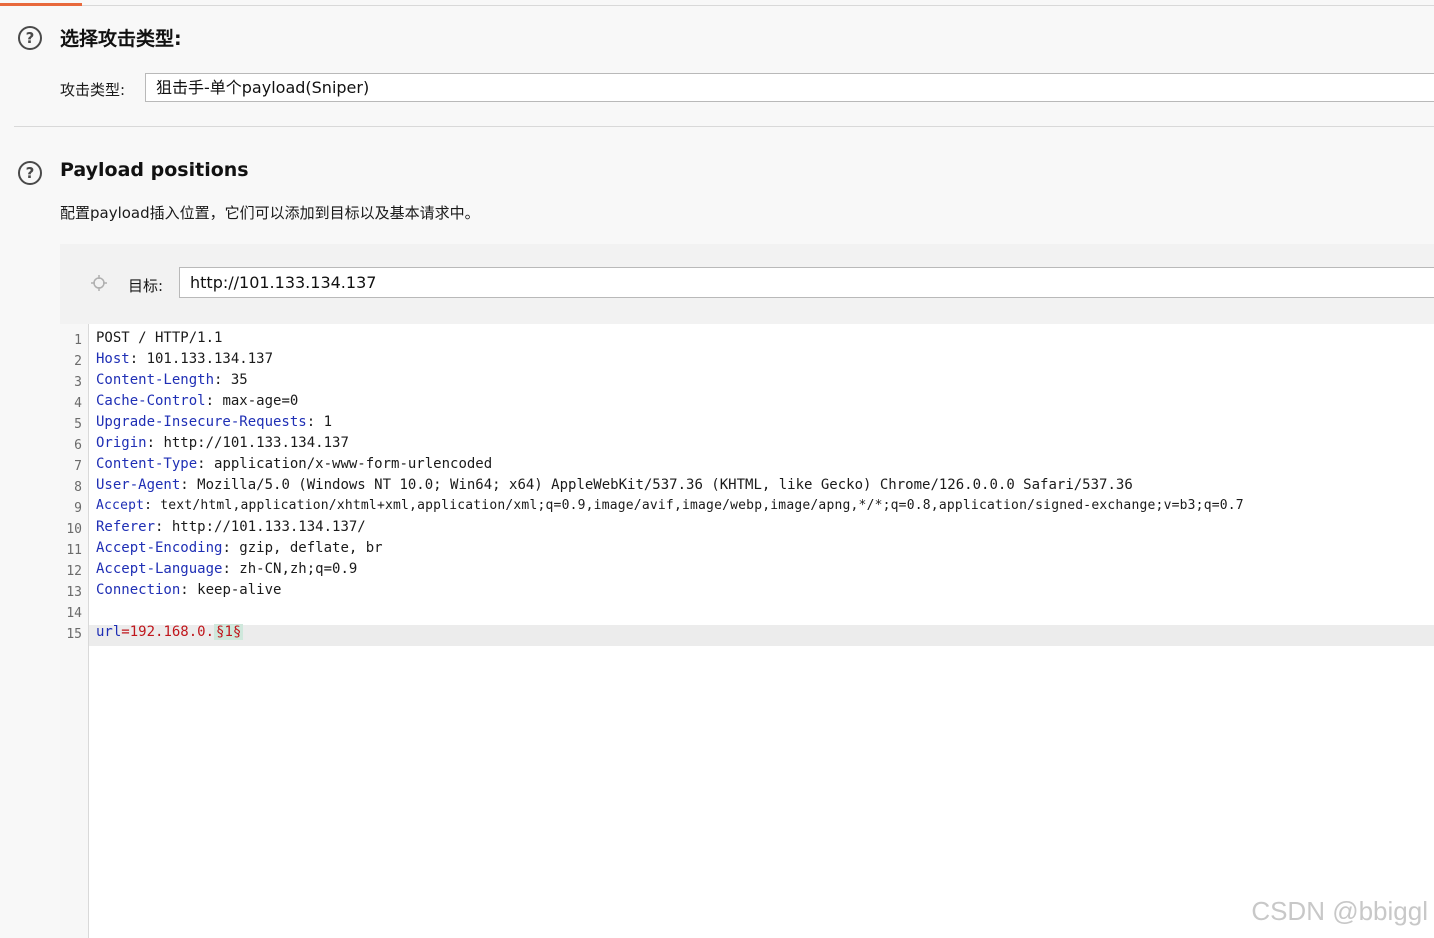 The width and height of the screenshot is (1434, 938). What do you see at coordinates (78, 340) in the screenshot?
I see `line-number: 1` at bounding box center [78, 340].